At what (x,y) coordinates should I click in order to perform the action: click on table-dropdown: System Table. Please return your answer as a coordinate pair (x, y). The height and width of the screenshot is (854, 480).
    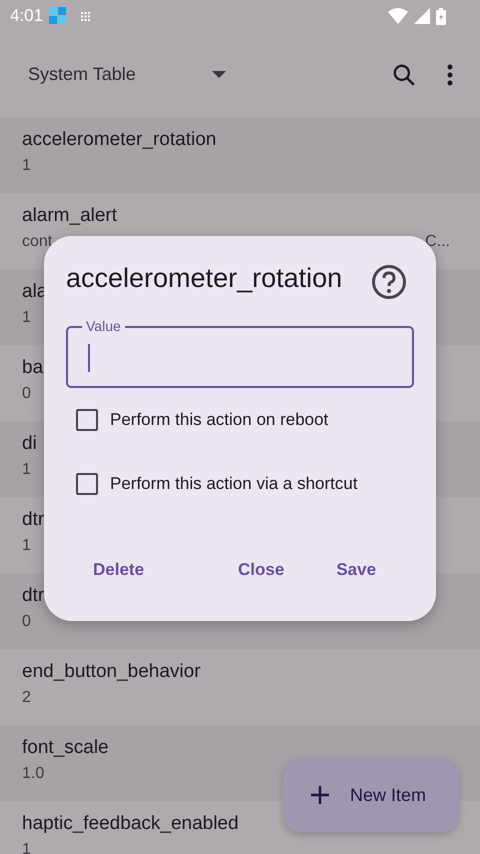
    Looking at the image, I should click on (82, 74).